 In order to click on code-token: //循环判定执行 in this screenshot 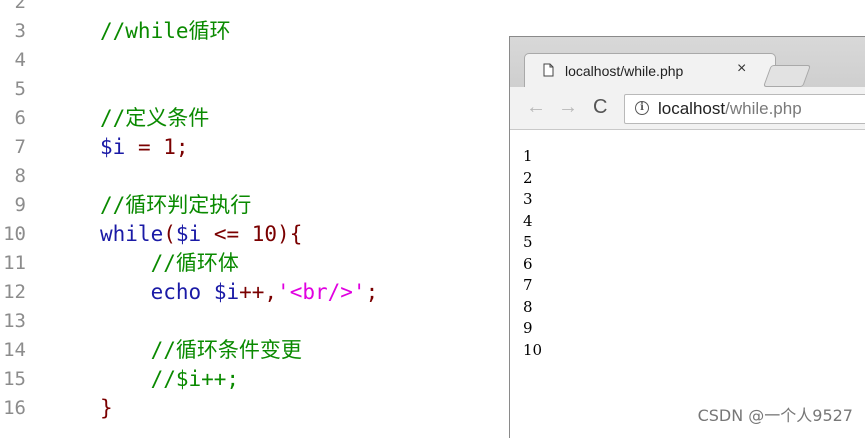, I will do `click(176, 205)`.